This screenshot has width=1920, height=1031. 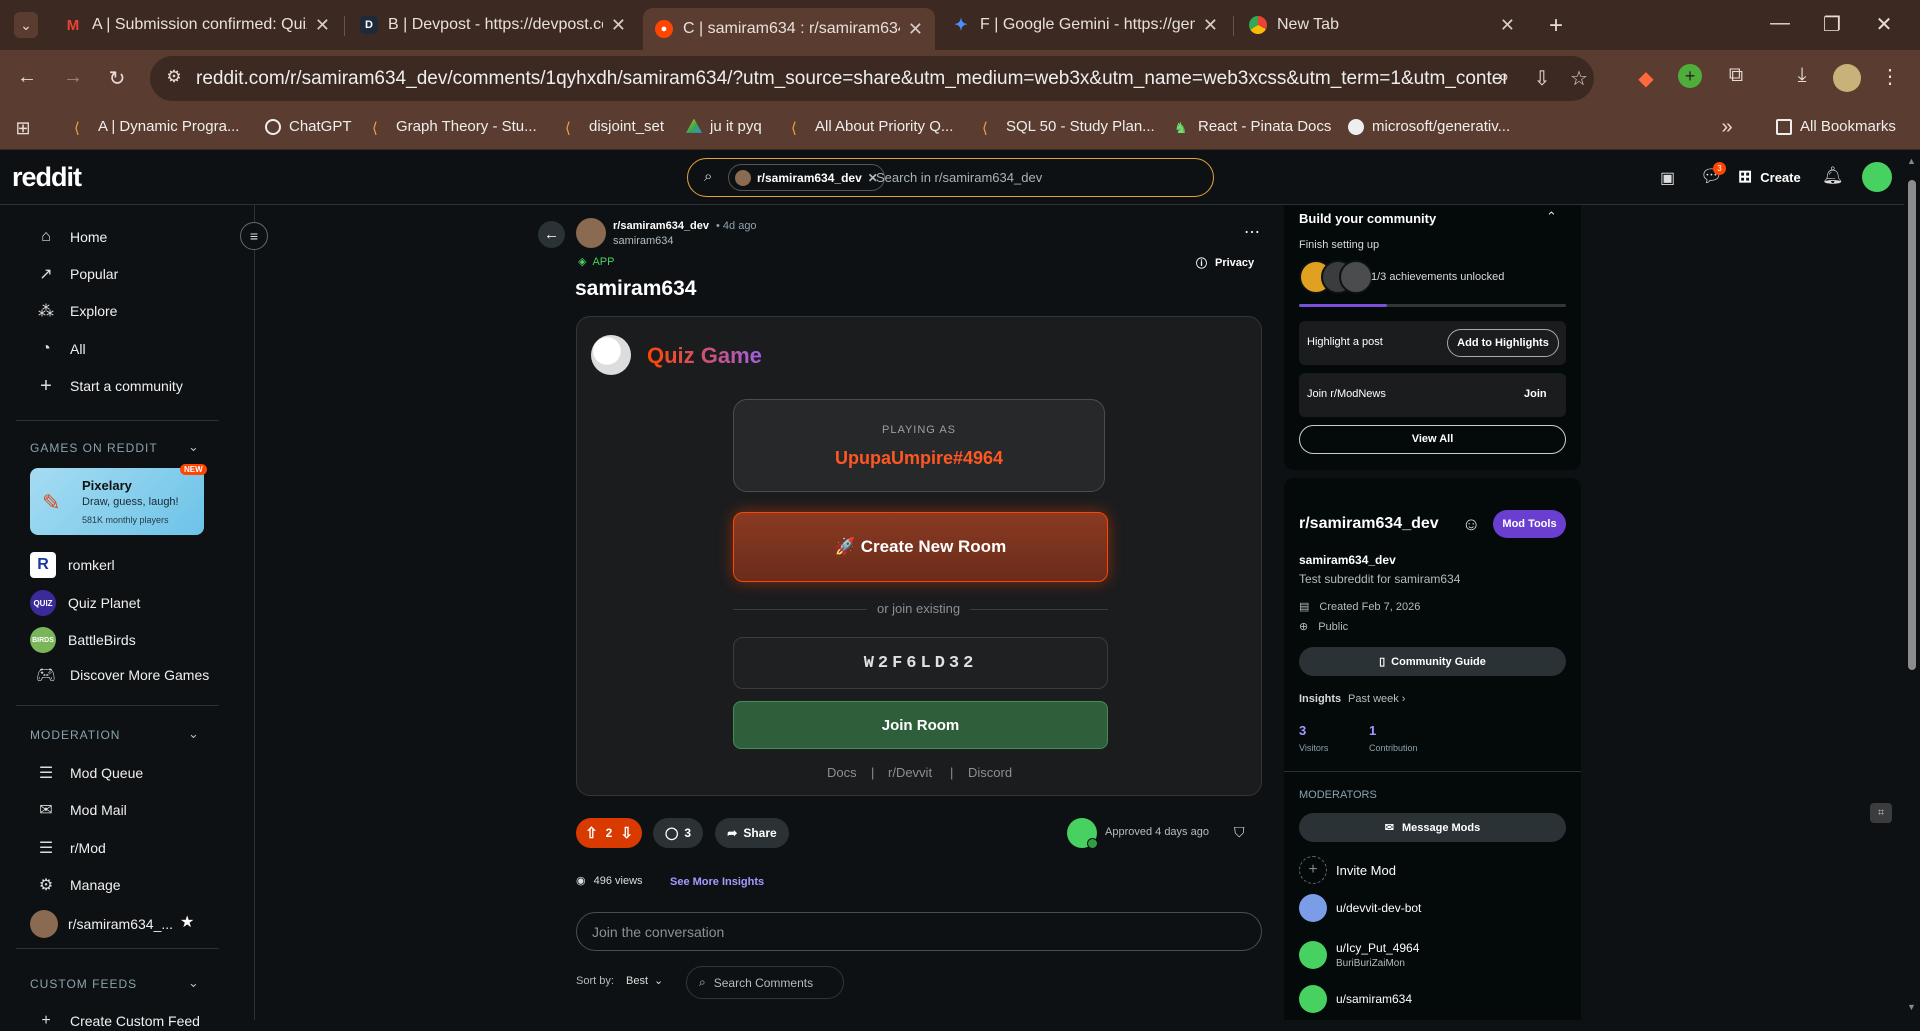 What do you see at coordinates (1377, 948) in the screenshot?
I see `moderator-name: u/Icy_Put_4964` at bounding box center [1377, 948].